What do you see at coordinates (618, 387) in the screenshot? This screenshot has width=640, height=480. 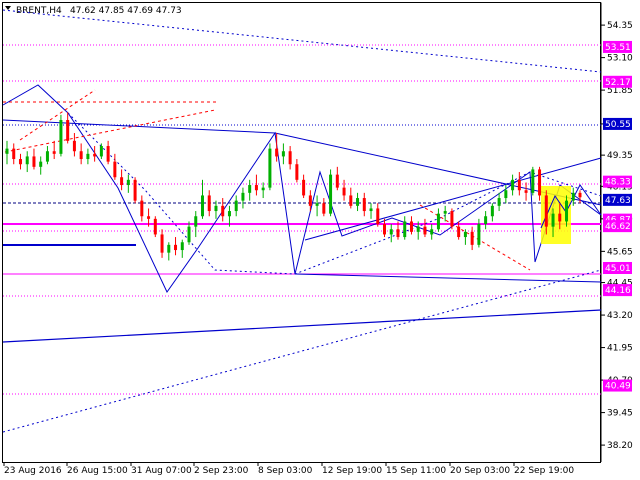 I see `price-tag-label: 40.49` at bounding box center [618, 387].